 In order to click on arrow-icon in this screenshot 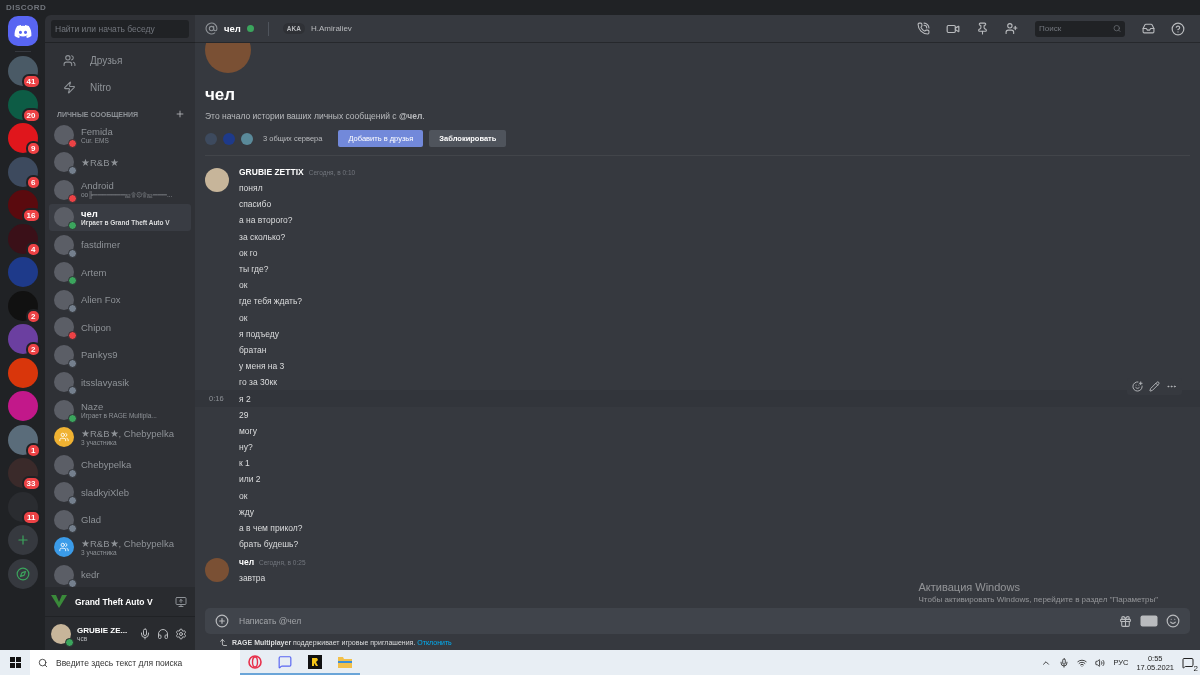, I will do `click(223, 642)`.